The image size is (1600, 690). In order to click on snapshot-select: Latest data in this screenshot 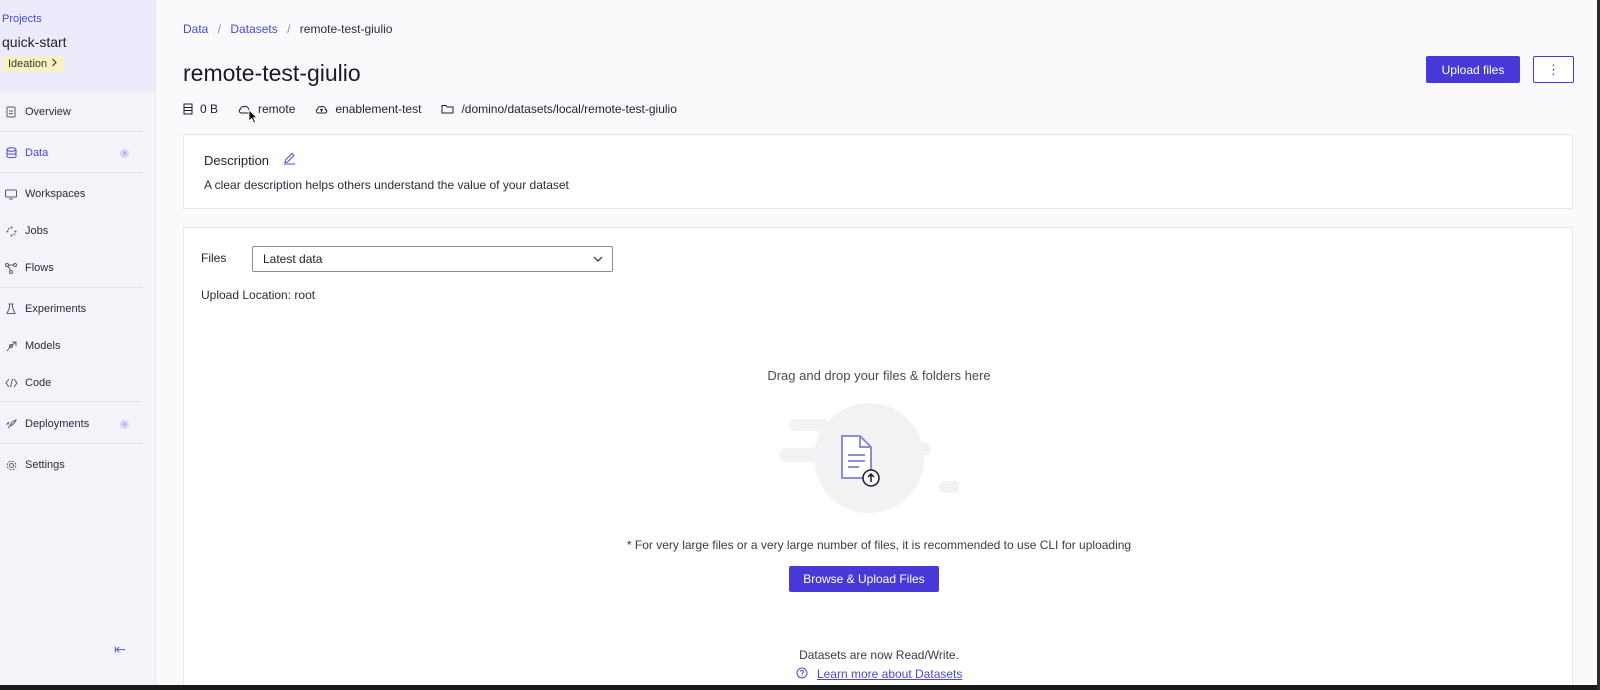, I will do `click(432, 259)`.